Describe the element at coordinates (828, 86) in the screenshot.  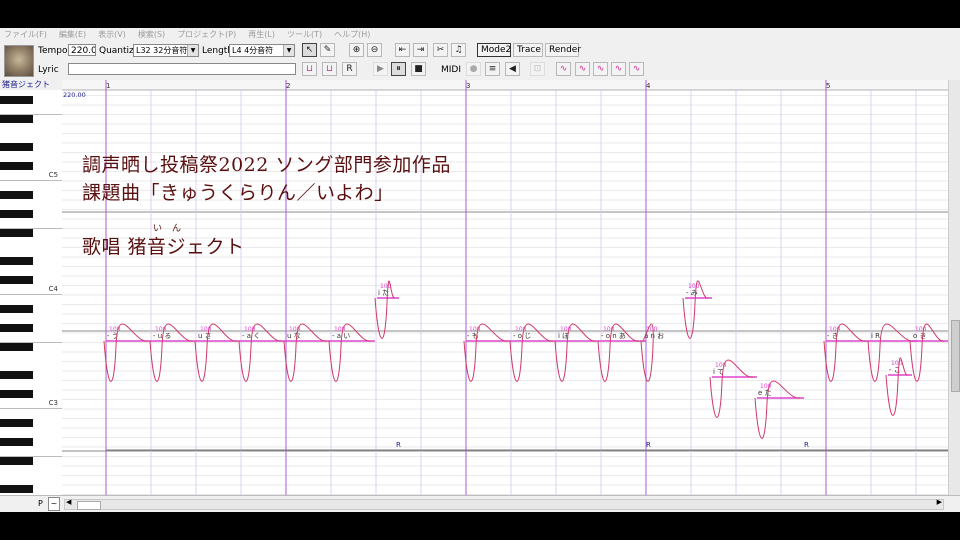
I see `measure-number: 5` at that location.